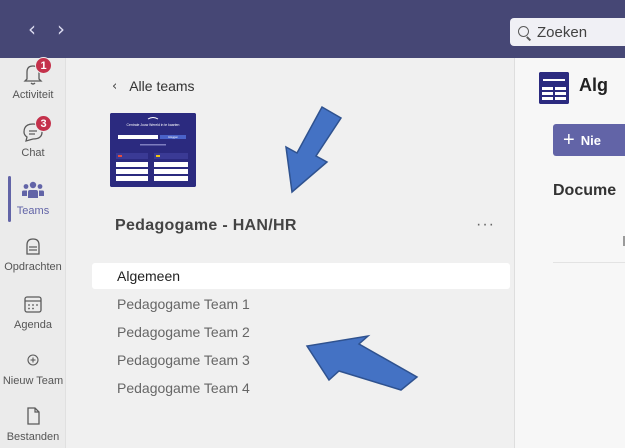  Describe the element at coordinates (301, 332) in the screenshot. I see `channel-item-team-2: Pedagogame Team 2` at that location.